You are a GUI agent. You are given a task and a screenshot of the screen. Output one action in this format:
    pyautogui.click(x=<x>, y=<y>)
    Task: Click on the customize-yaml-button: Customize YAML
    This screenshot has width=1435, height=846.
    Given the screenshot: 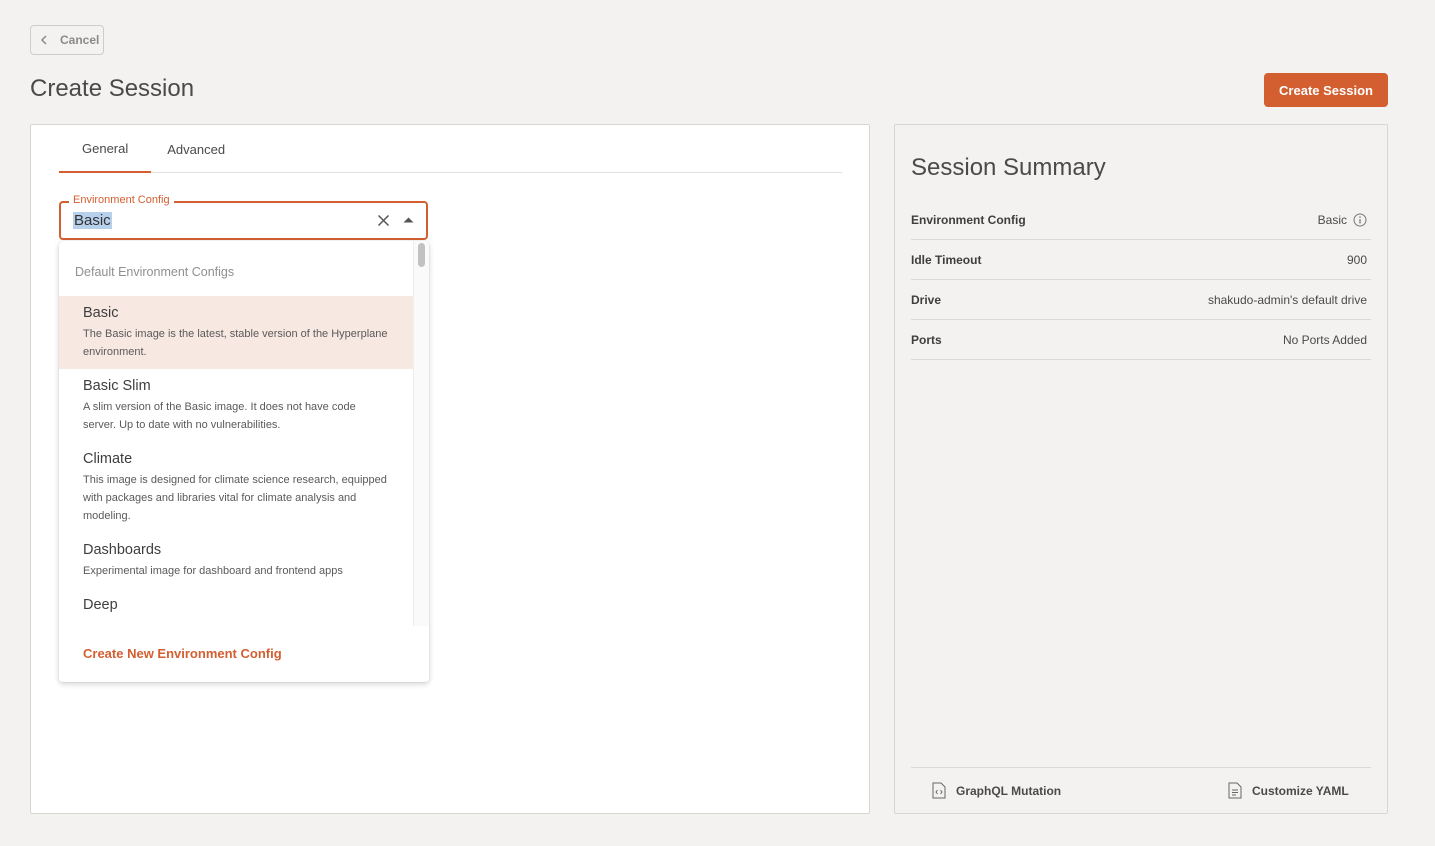 What is the action you would take?
    pyautogui.click(x=1288, y=790)
    